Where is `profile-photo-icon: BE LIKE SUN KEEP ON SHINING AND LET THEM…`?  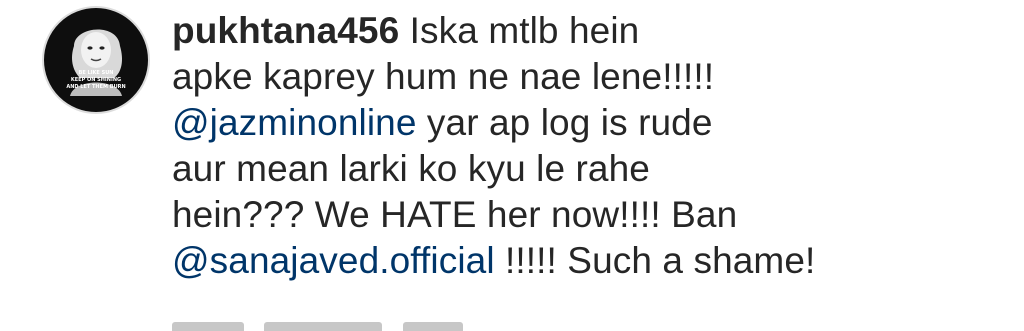 profile-photo-icon: BE LIKE SUN KEEP ON SHINING AND LET THEM… is located at coordinates (96, 62).